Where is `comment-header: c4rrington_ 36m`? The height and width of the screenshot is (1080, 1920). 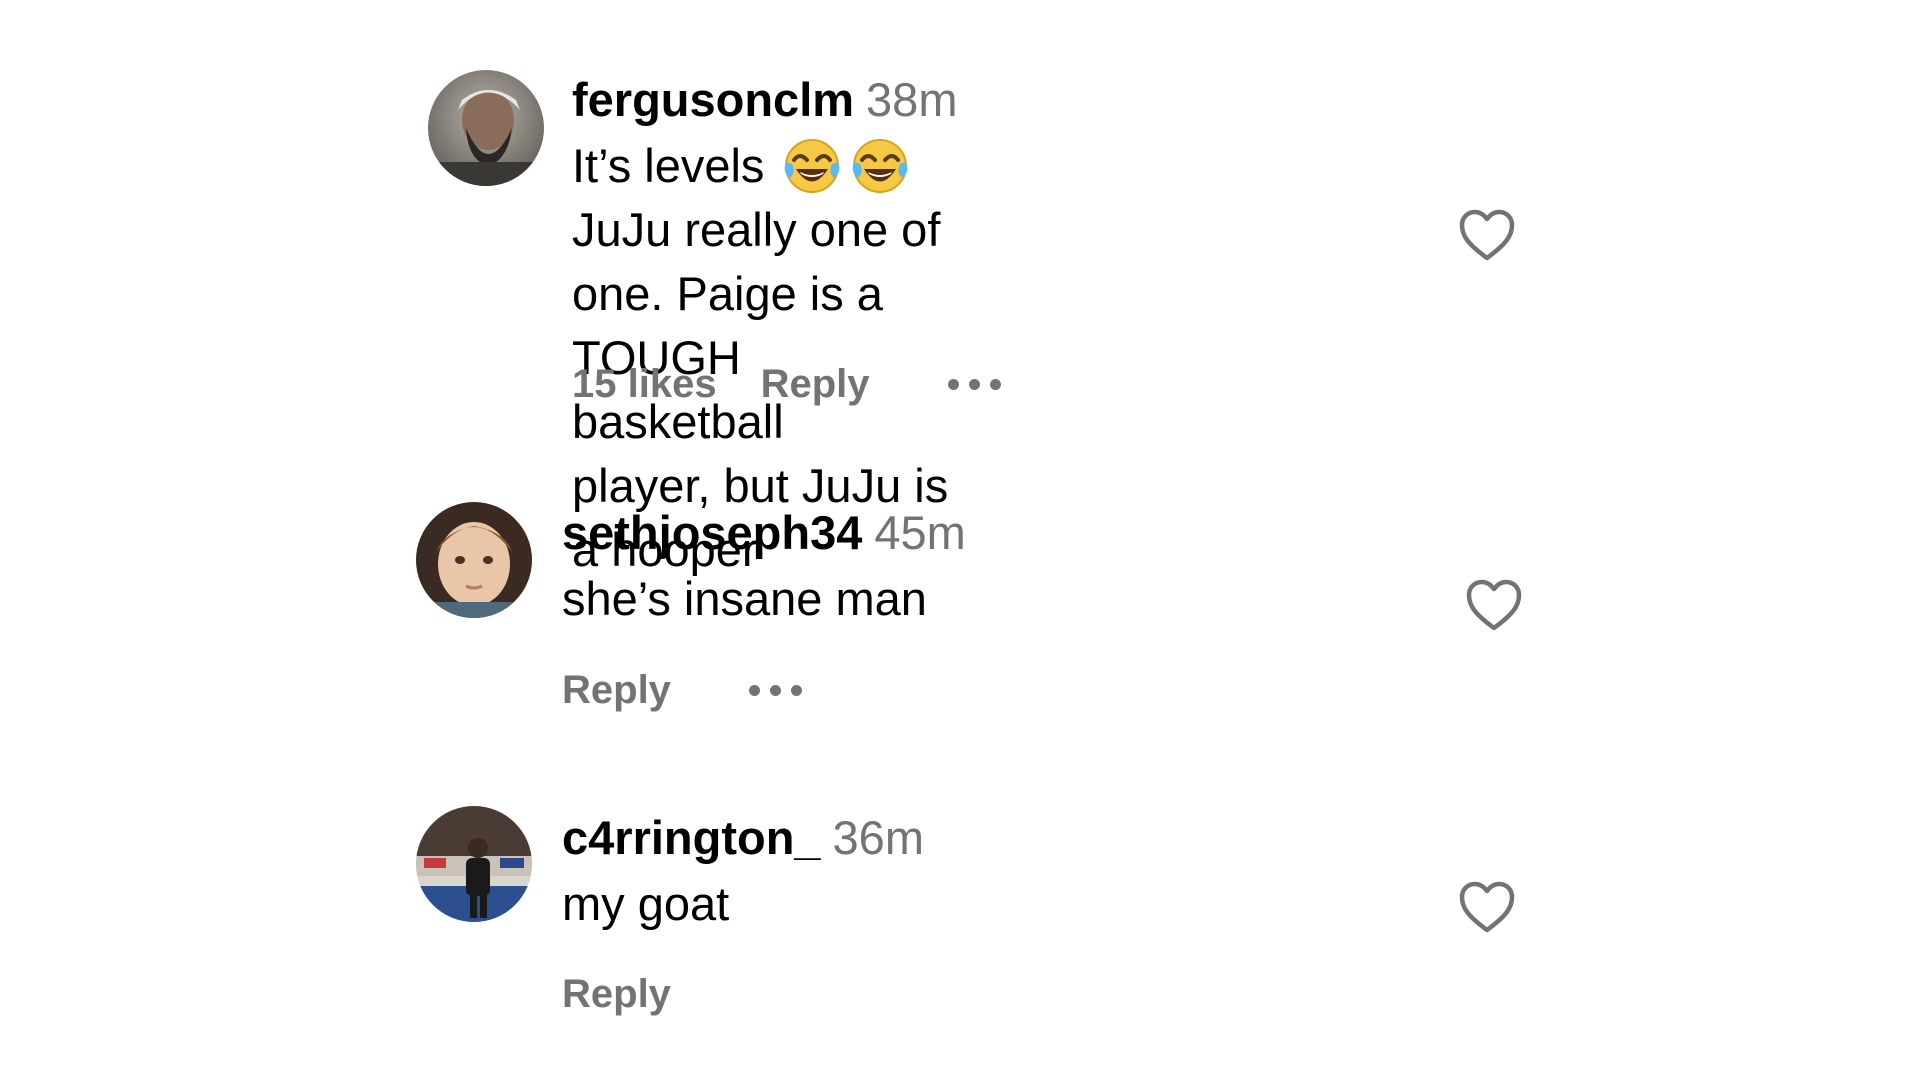 comment-header: c4rrington_ 36m is located at coordinates (743, 838).